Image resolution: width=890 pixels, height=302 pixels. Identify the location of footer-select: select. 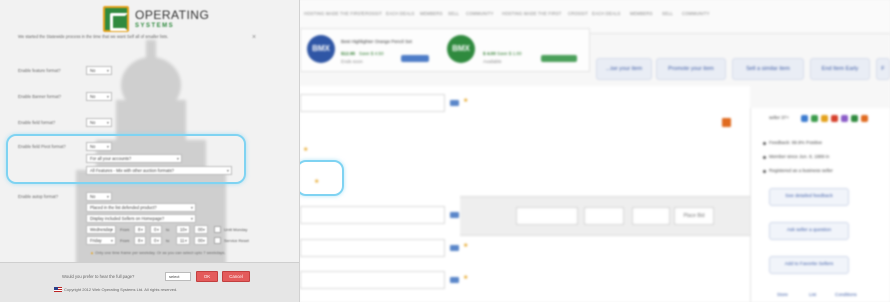
(178, 276).